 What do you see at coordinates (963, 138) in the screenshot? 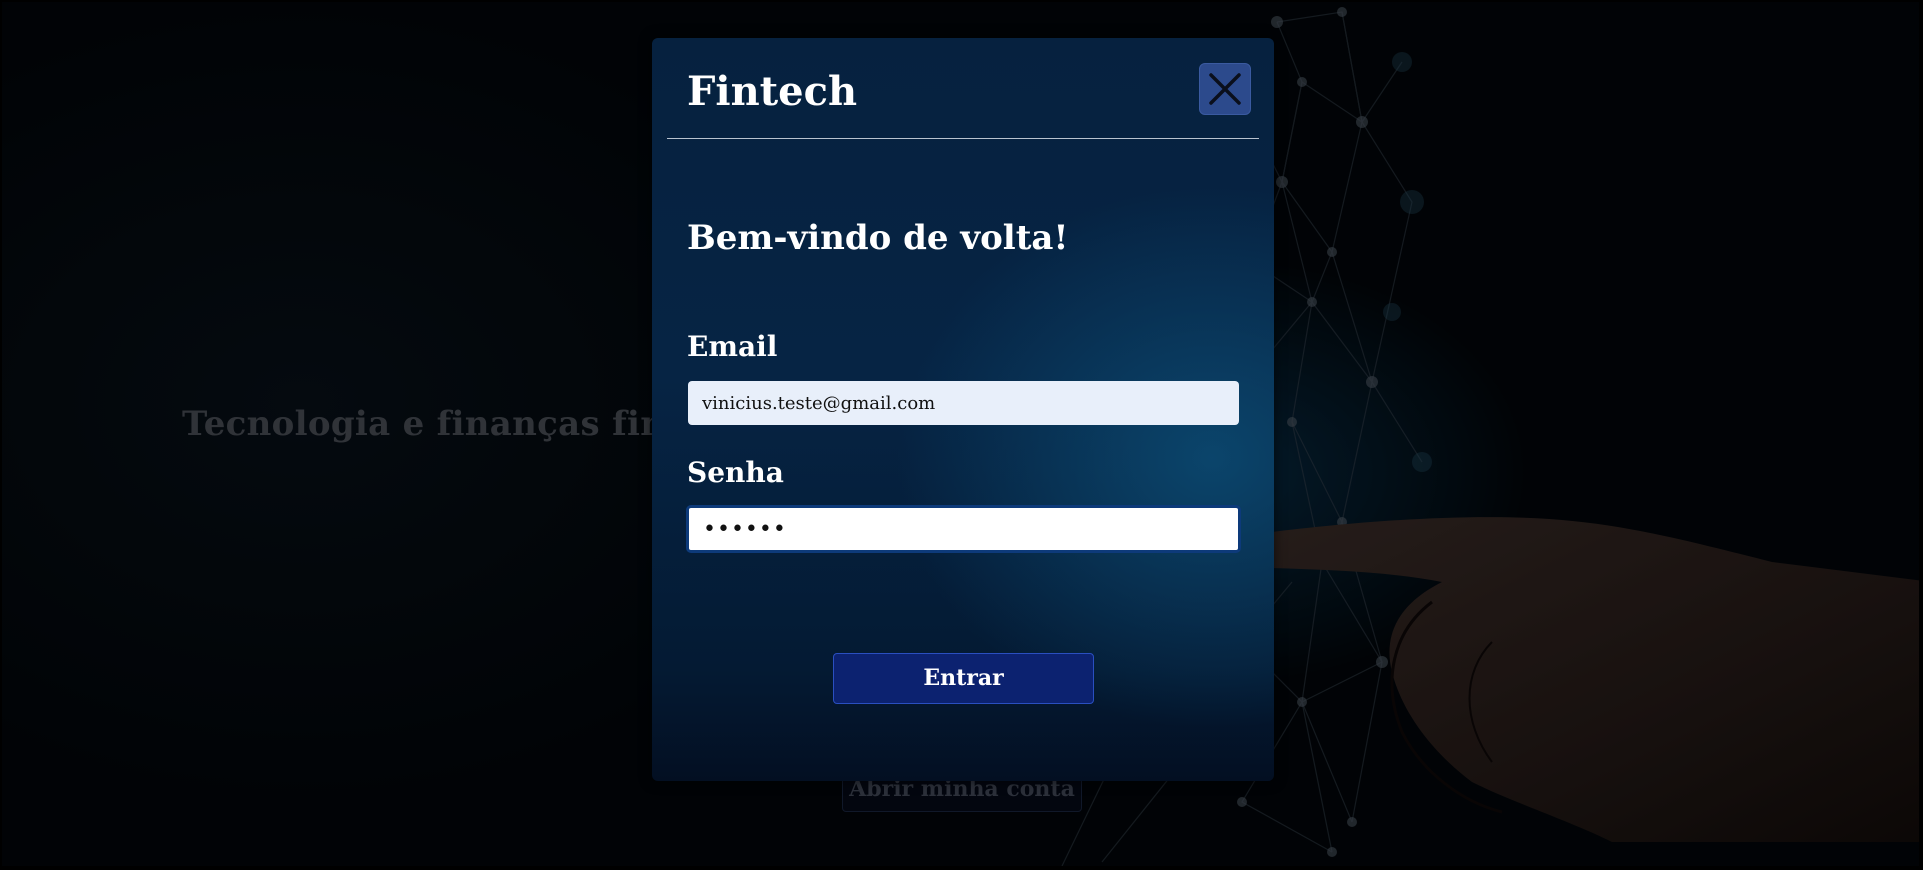
I see `modal-divider` at bounding box center [963, 138].